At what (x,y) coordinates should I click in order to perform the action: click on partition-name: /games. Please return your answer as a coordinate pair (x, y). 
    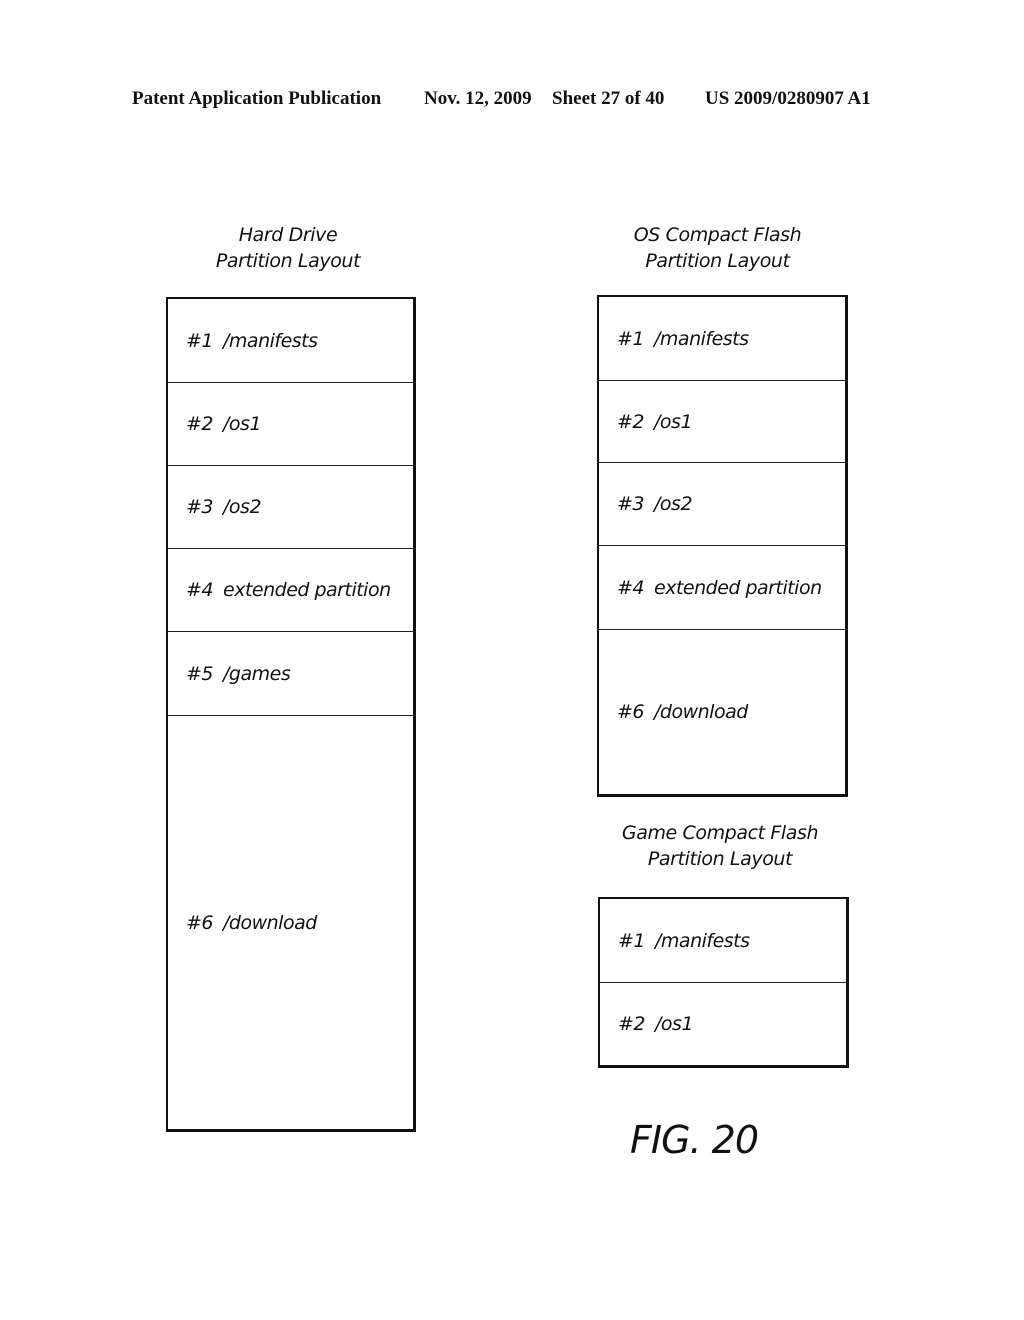
    Looking at the image, I should click on (257, 673).